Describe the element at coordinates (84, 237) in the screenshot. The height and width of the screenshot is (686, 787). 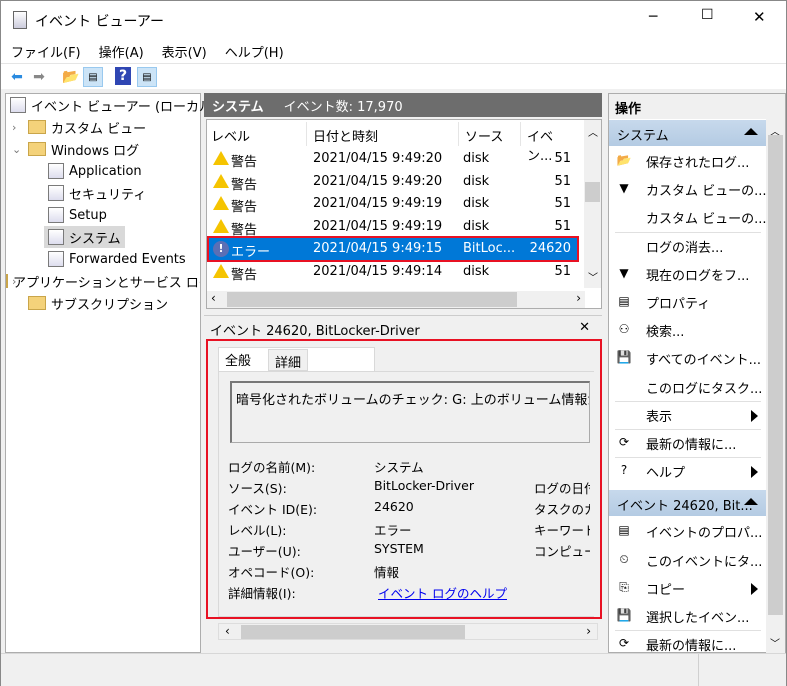
I see `tree-item-system: システム` at that location.